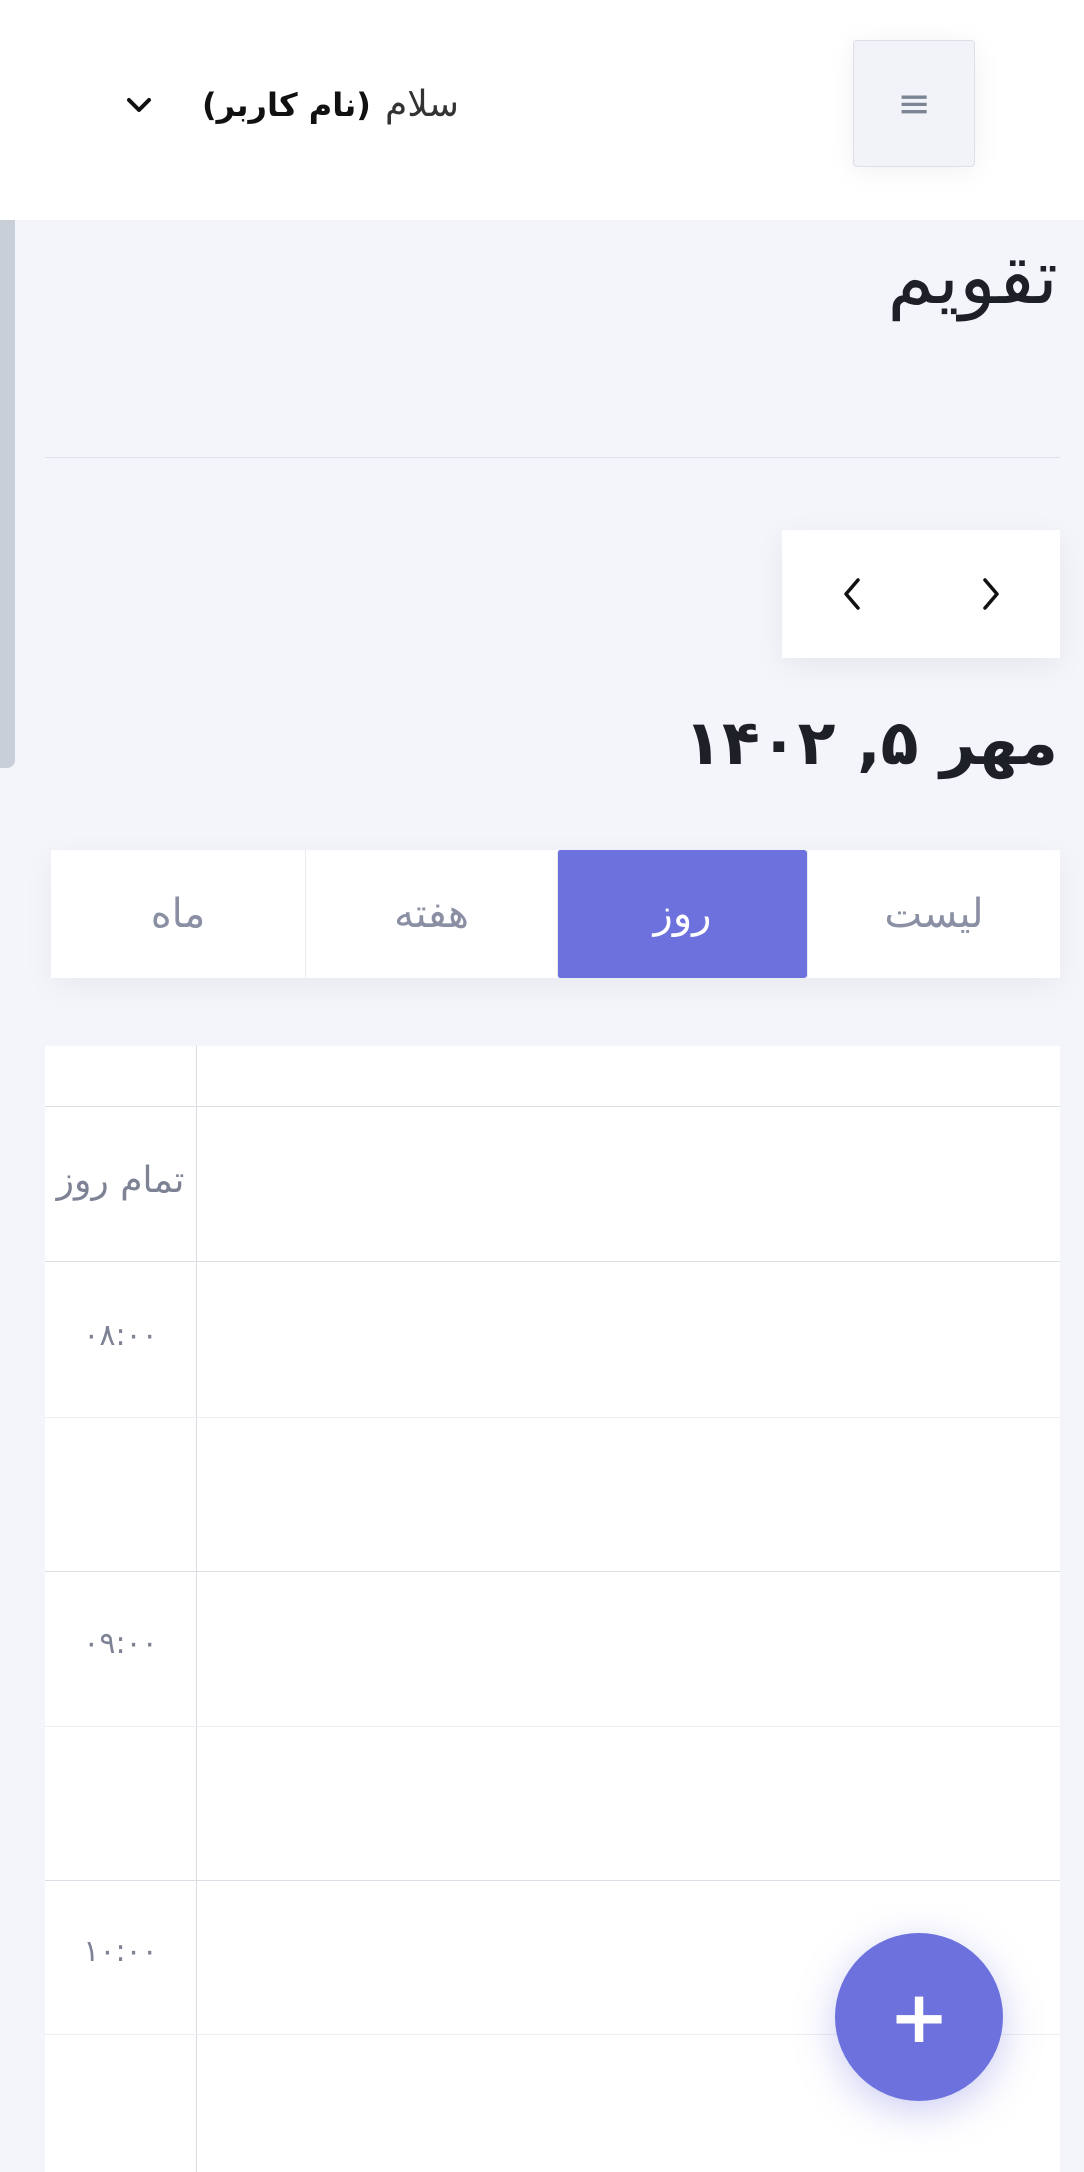  What do you see at coordinates (933, 914) in the screenshot?
I see `tab-list: لیست` at bounding box center [933, 914].